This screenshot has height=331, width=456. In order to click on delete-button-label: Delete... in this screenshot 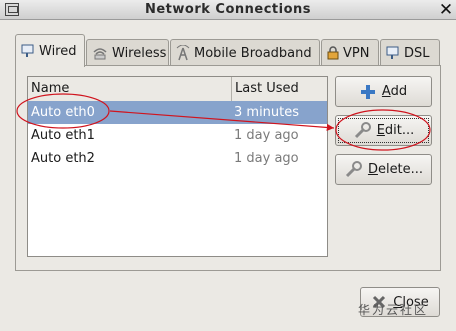, I will do `click(395, 169)`.